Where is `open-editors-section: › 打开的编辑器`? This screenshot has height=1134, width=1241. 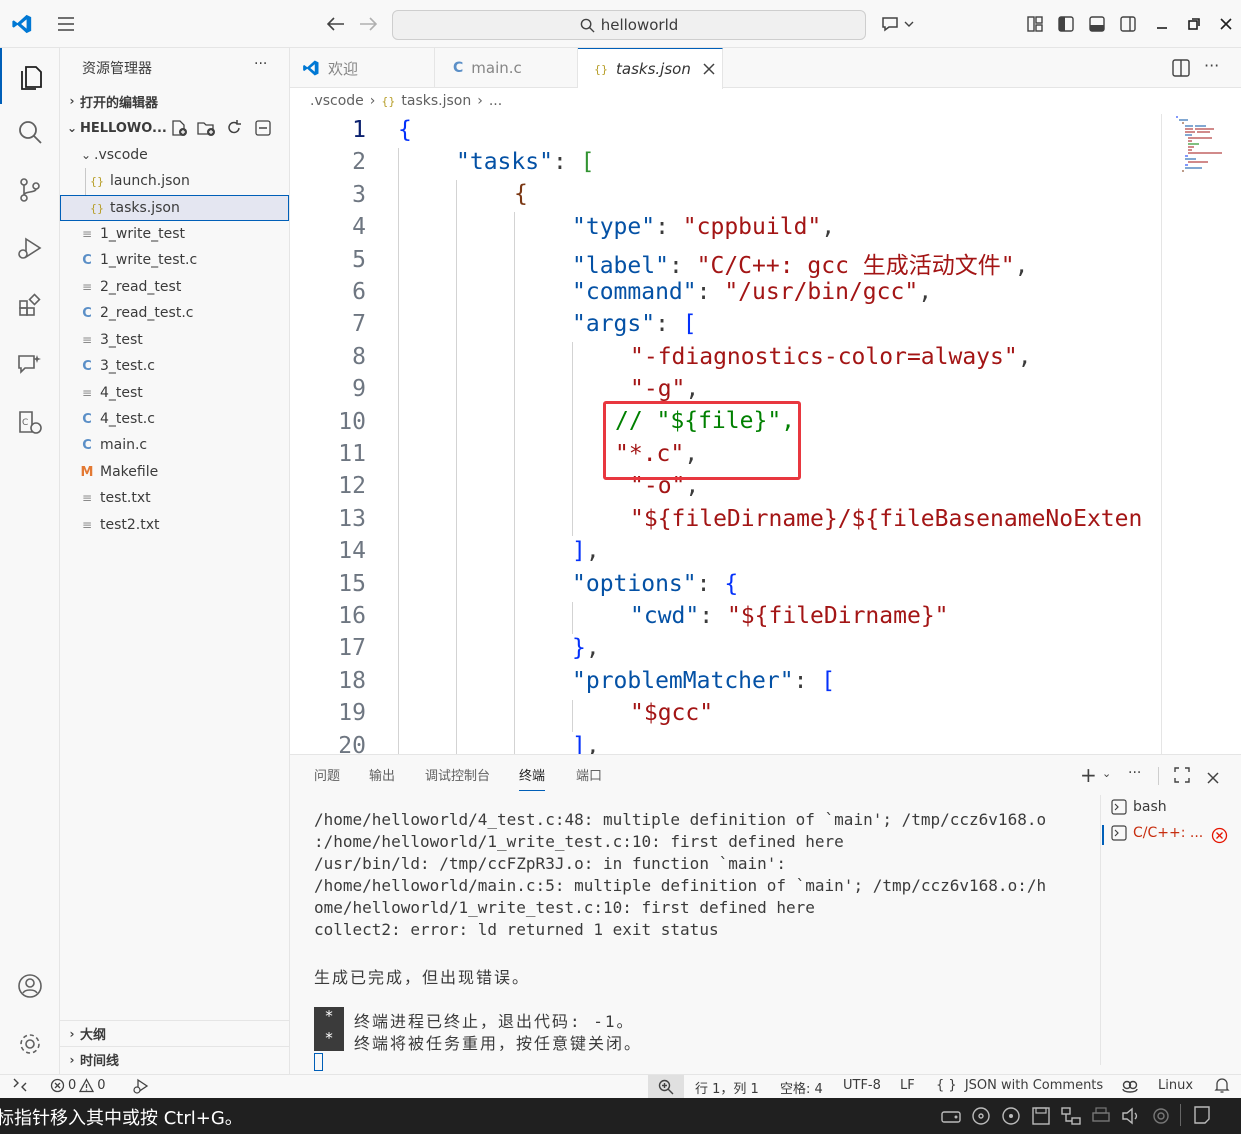
open-editors-section: › 打开的编辑器 is located at coordinates (174, 101).